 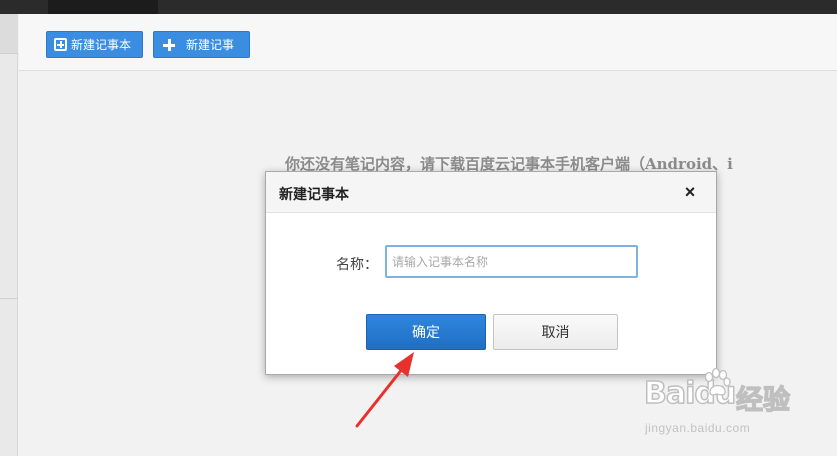 I want to click on new-note-label: 新建记事, so click(x=210, y=45).